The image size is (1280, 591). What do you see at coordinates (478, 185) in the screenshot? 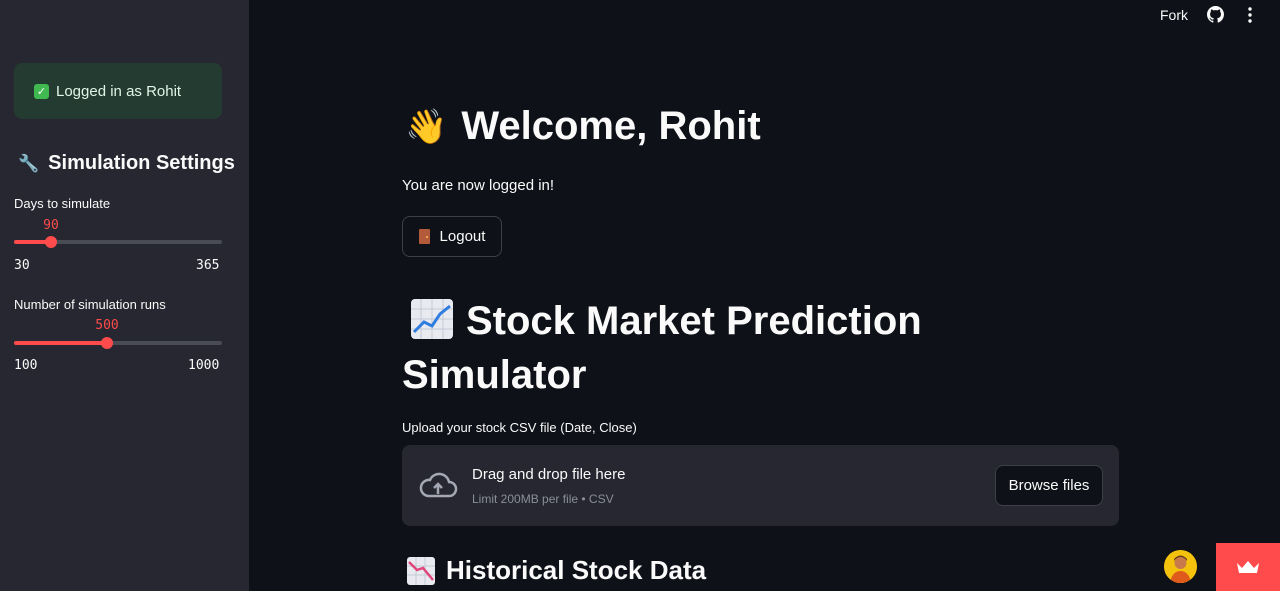
I see `logged-in-text: You are now logged in!` at bounding box center [478, 185].